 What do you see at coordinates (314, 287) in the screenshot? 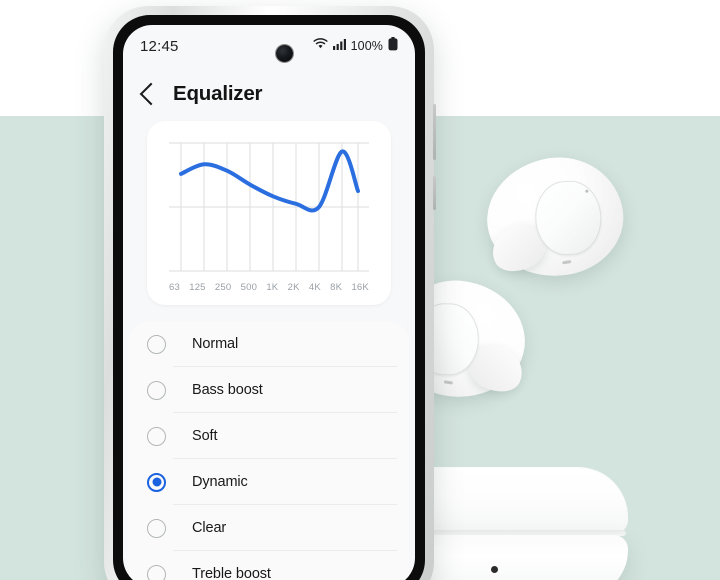
I see `axis-label-4k: 4K` at bounding box center [314, 287].